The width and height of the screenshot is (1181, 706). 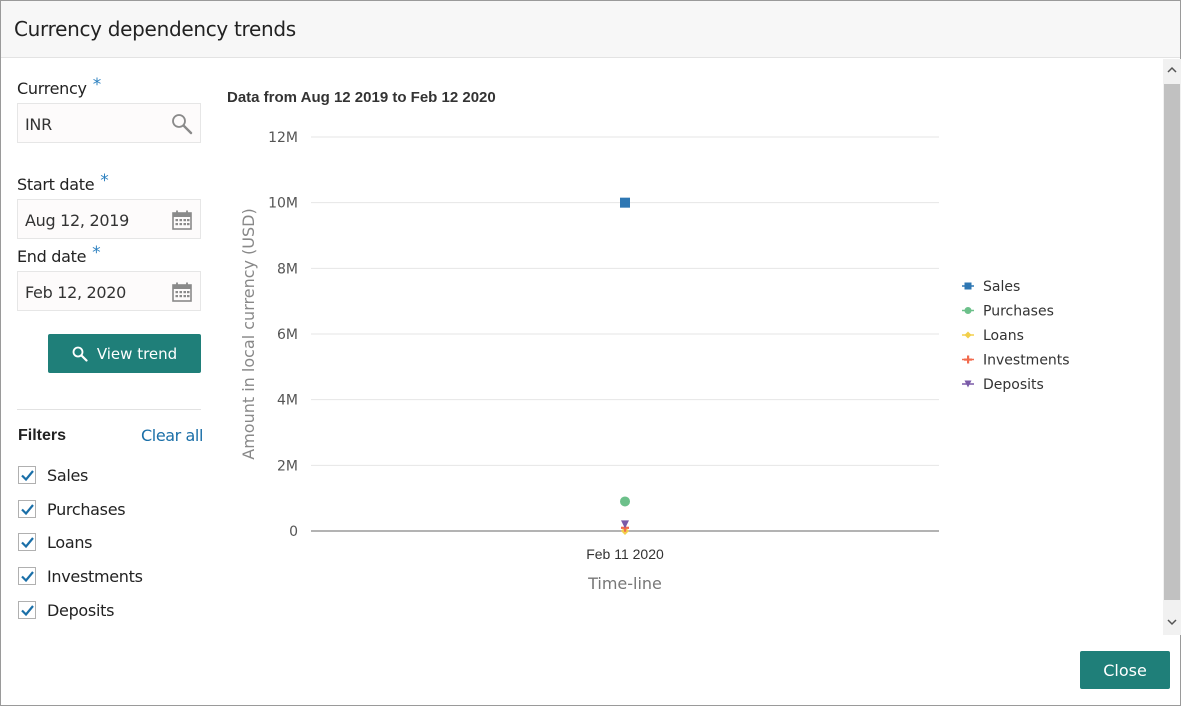 What do you see at coordinates (968, 335) in the screenshot?
I see `legend-marker-loans` at bounding box center [968, 335].